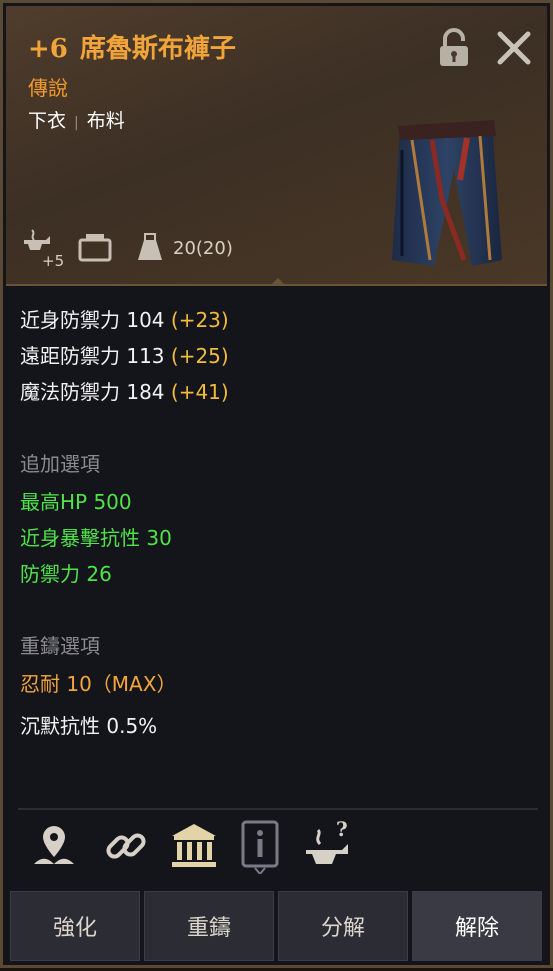 The height and width of the screenshot is (971, 553). What do you see at coordinates (124, 320) in the screenshot?
I see `stat-melee-defense: 近身防禦力 104 (+23)` at bounding box center [124, 320].